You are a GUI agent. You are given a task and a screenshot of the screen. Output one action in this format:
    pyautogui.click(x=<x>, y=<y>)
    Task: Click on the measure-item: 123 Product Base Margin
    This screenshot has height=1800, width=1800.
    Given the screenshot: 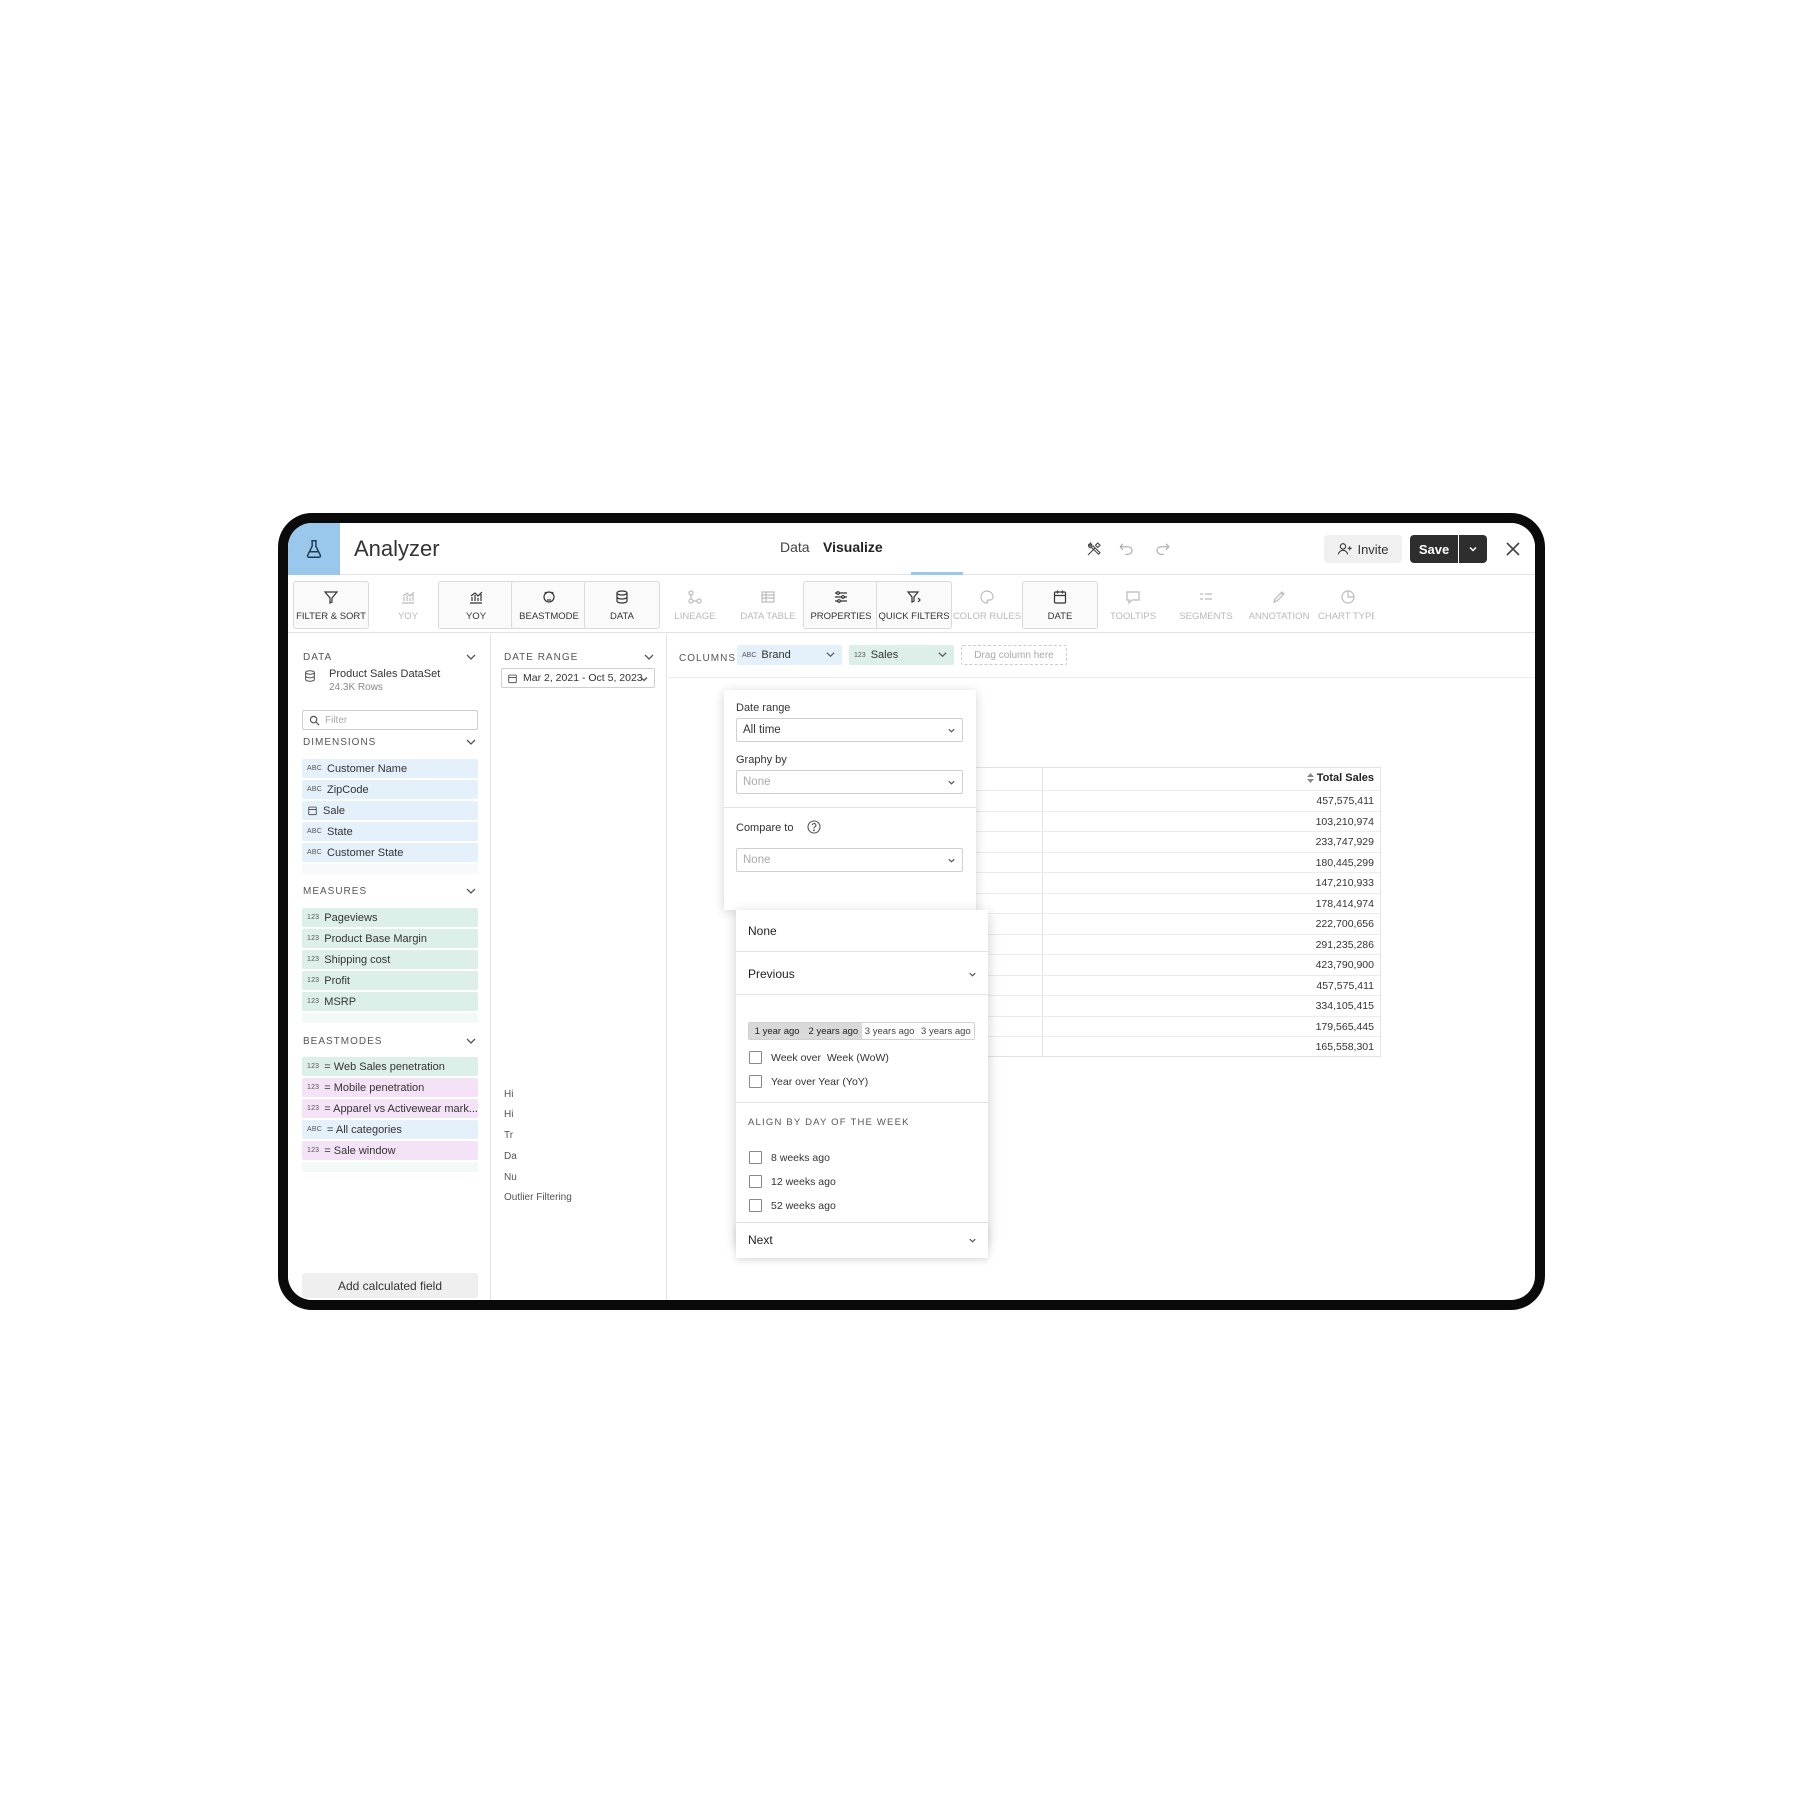 What is the action you would take?
    pyautogui.click(x=390, y=938)
    